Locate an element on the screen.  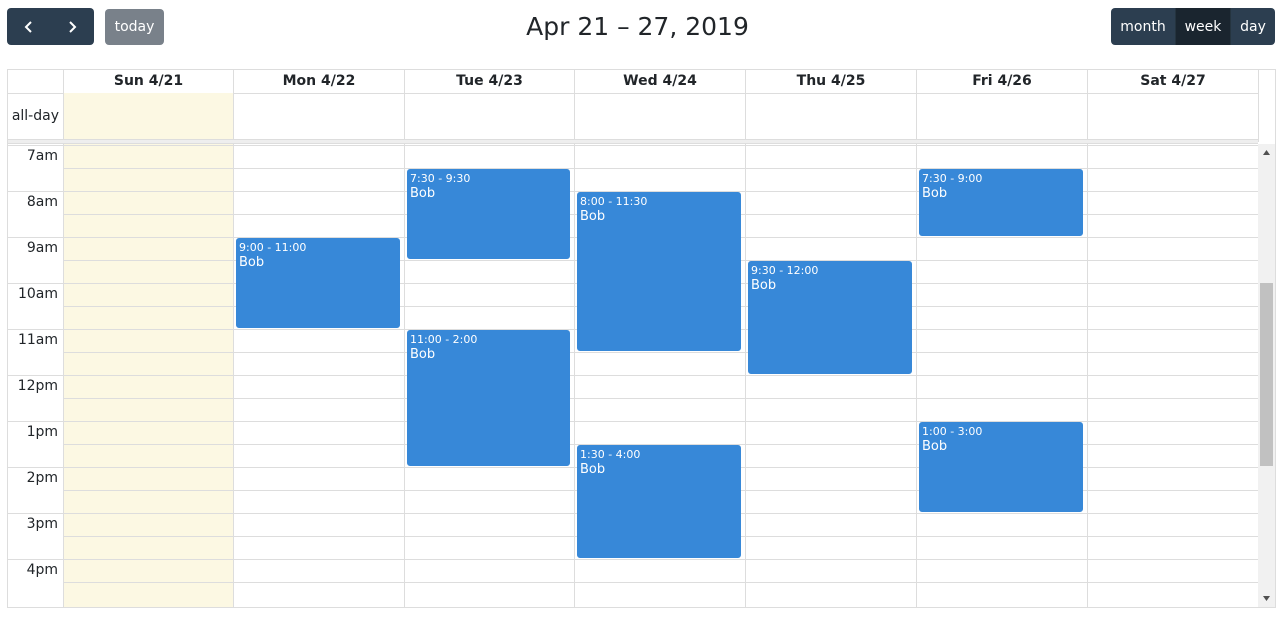
day-header-thu: Thu 4/25 is located at coordinates (830, 81).